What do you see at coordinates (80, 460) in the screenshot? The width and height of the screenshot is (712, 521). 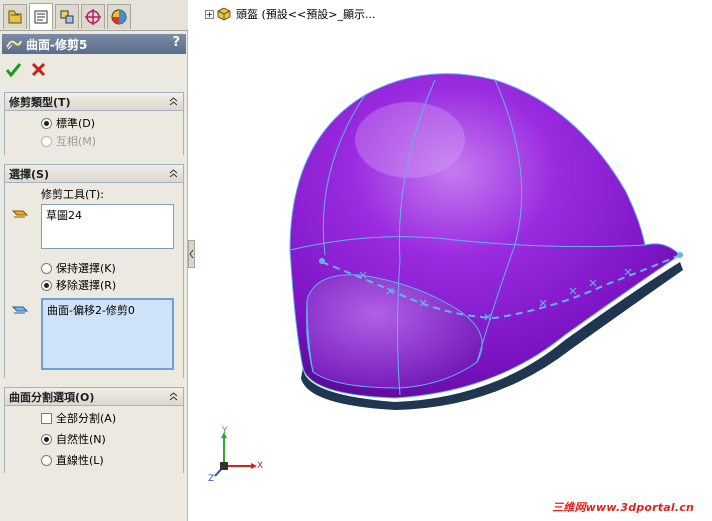 I see `linear-label: 直線性(L)` at bounding box center [80, 460].